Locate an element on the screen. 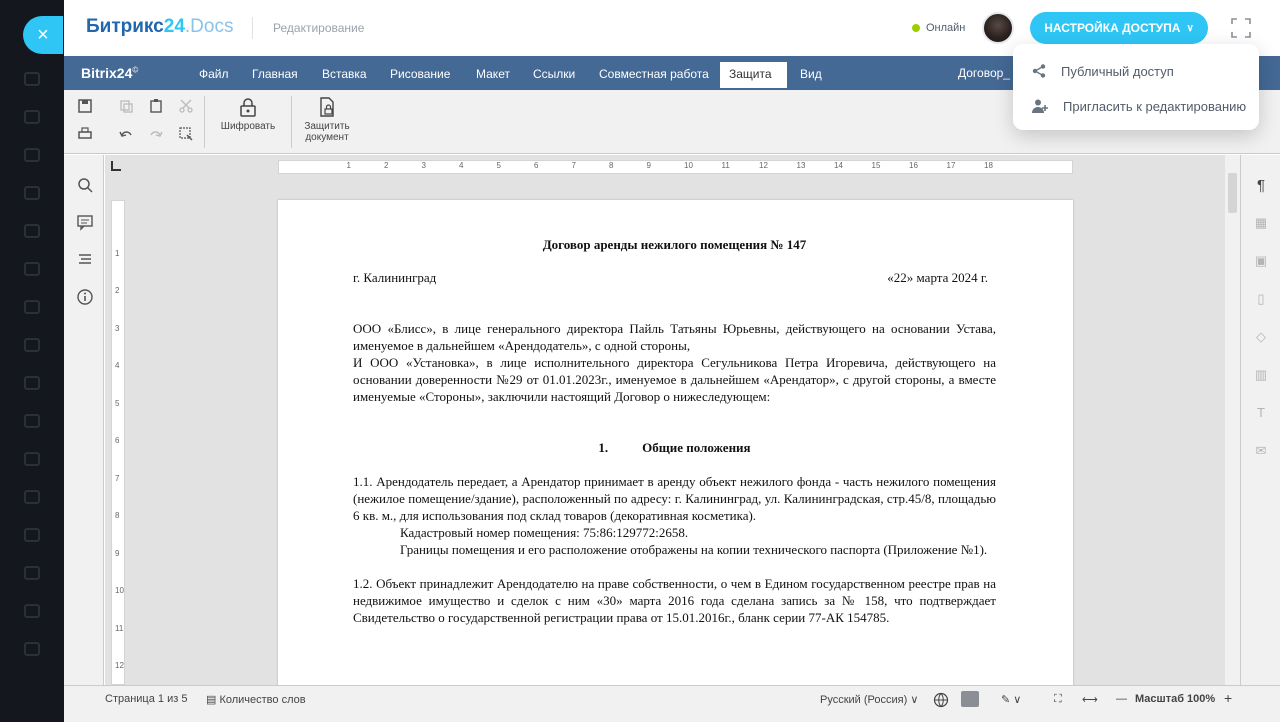 The image size is (1280, 722). mode-label: Редактирование is located at coordinates (319, 28).